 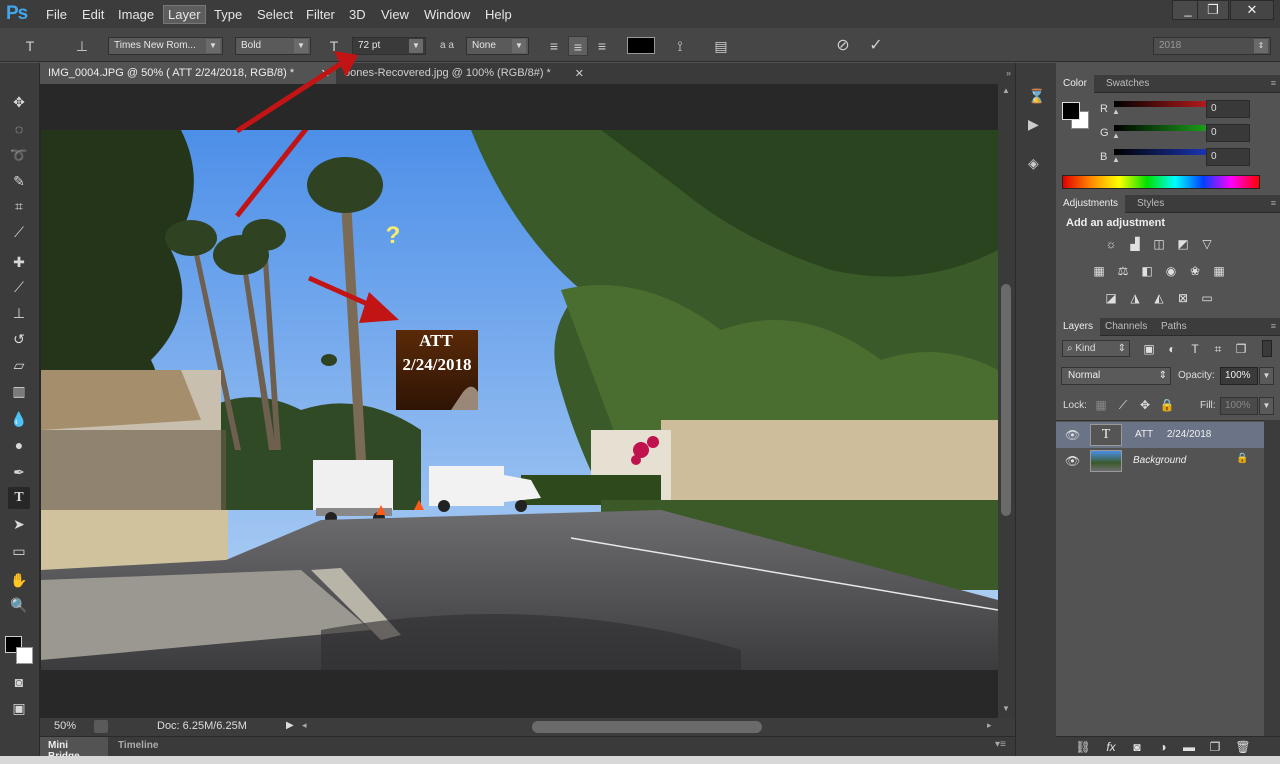 What do you see at coordinates (136, 14) in the screenshot?
I see `menu-image: Image` at bounding box center [136, 14].